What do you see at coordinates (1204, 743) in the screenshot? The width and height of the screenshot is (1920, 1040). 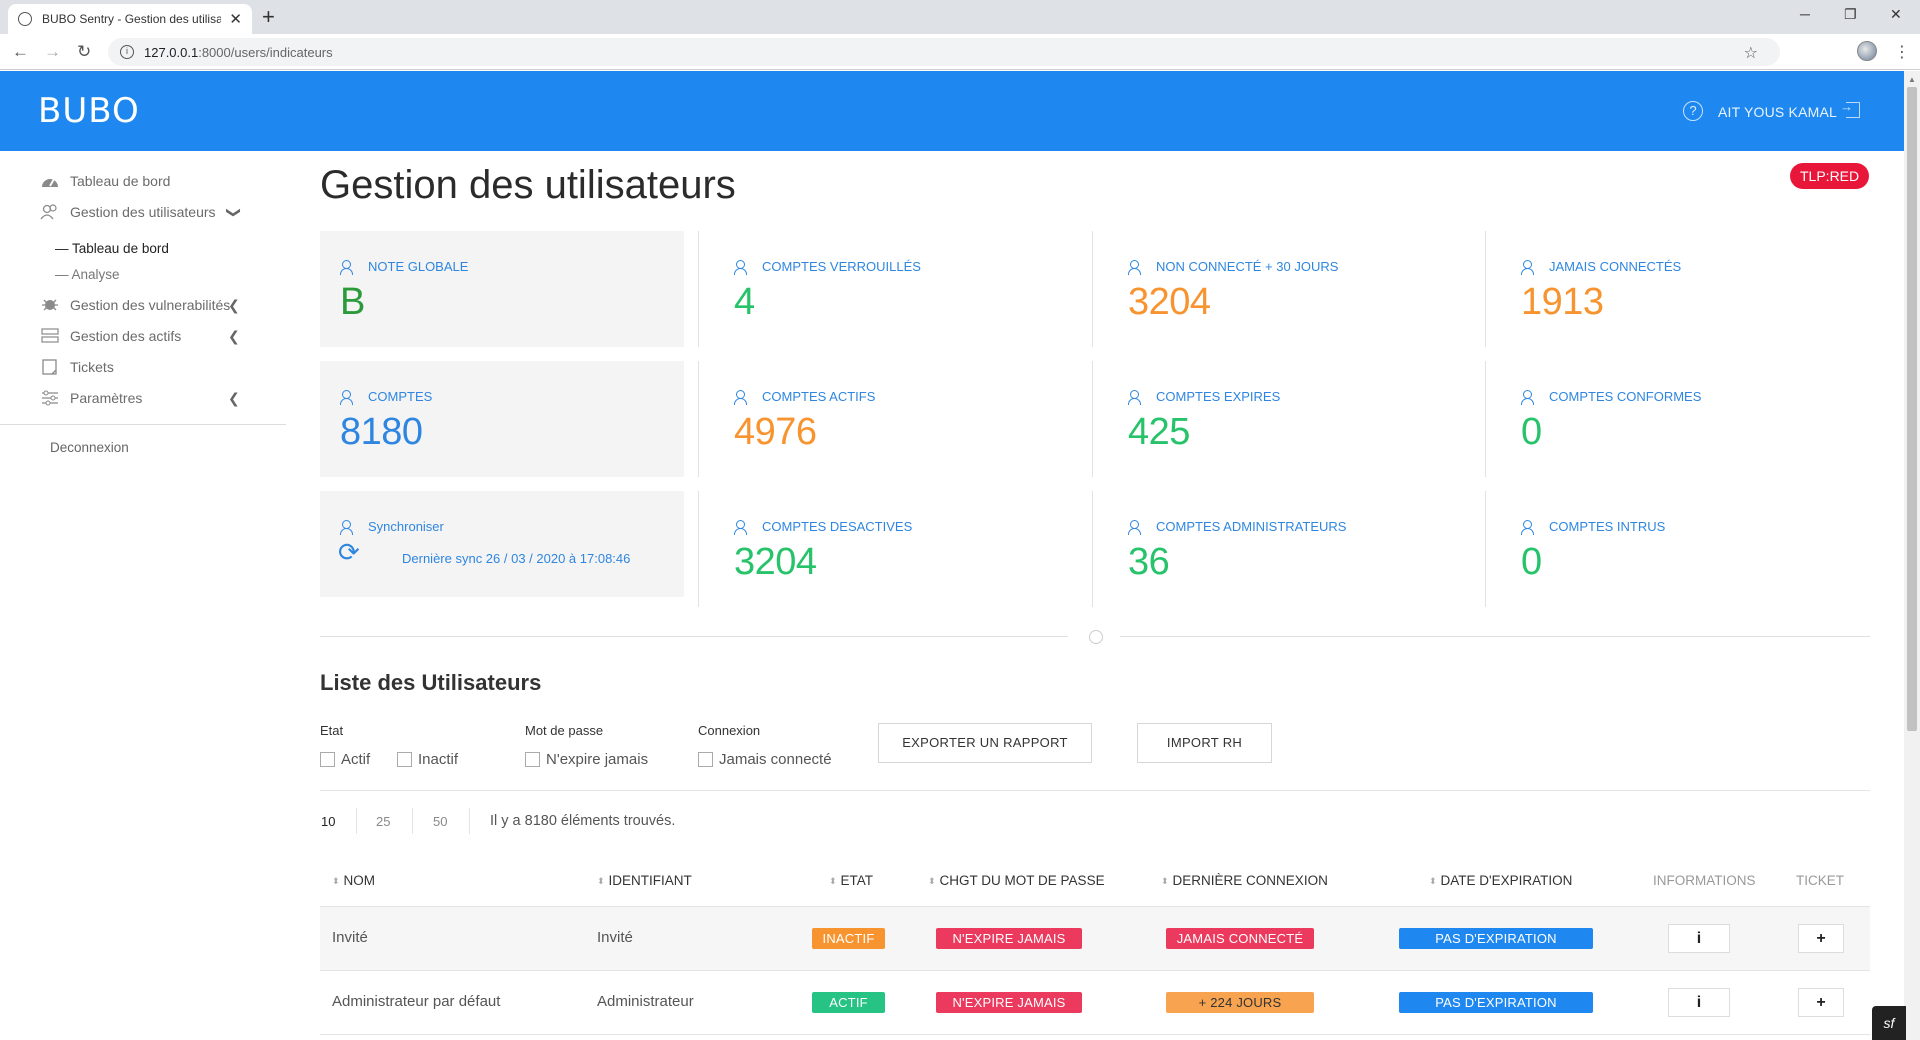 I see `import-rh-button: IMPORT RH` at bounding box center [1204, 743].